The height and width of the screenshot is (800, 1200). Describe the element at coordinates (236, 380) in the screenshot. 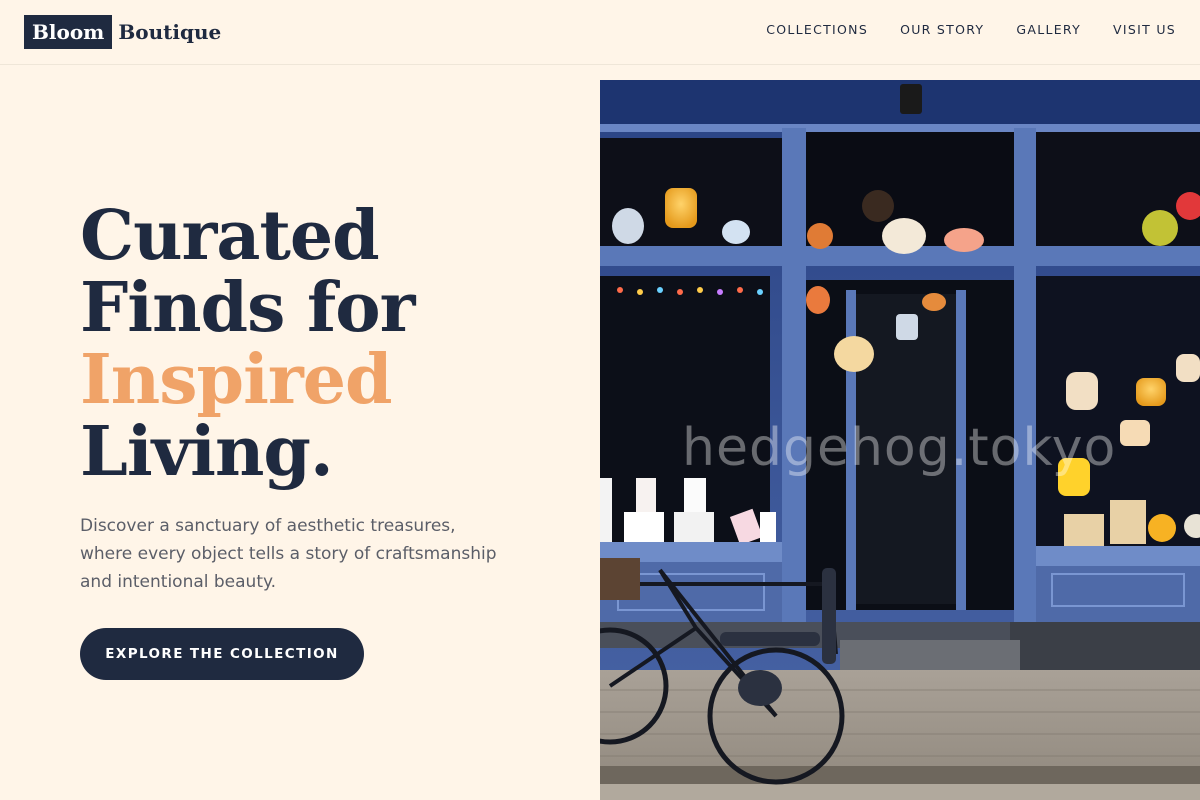

I see `hero-title-accent: Inspired` at that location.